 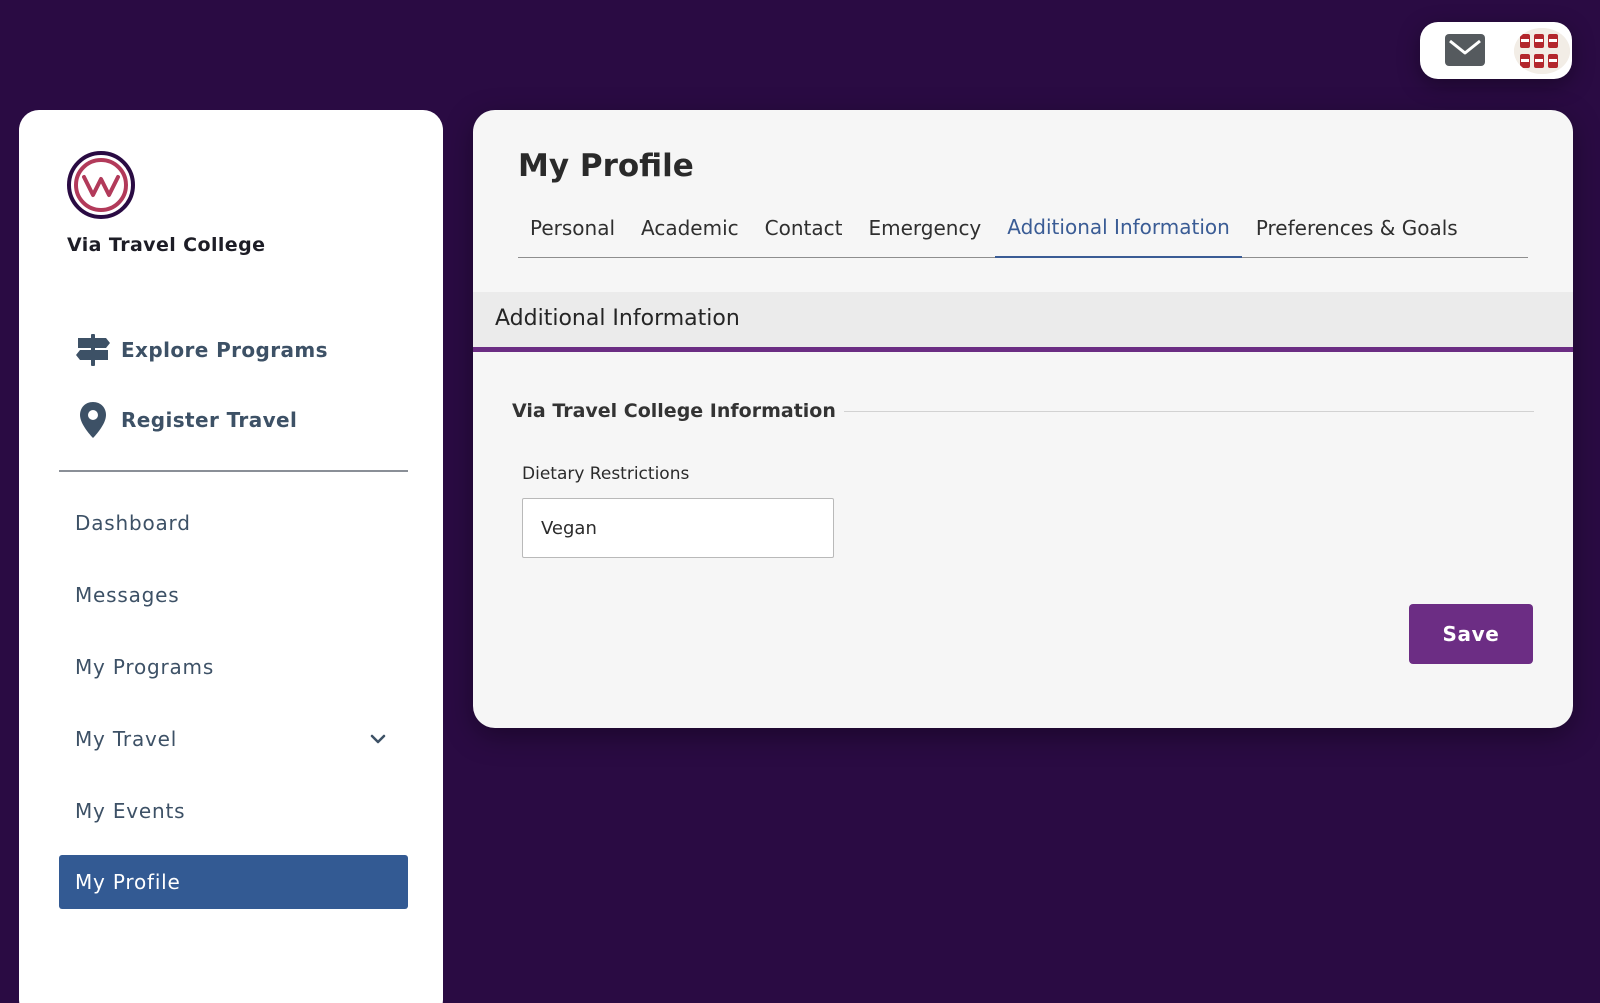 What do you see at coordinates (1542, 51) in the screenshot?
I see `avatar` at bounding box center [1542, 51].